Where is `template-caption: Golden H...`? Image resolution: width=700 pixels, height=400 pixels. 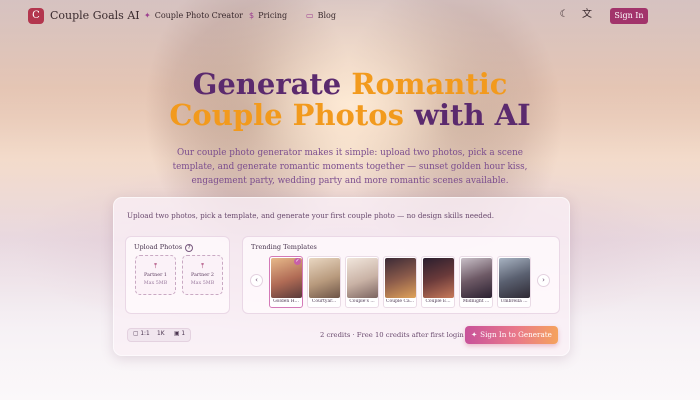 template-caption: Golden H... is located at coordinates (286, 301).